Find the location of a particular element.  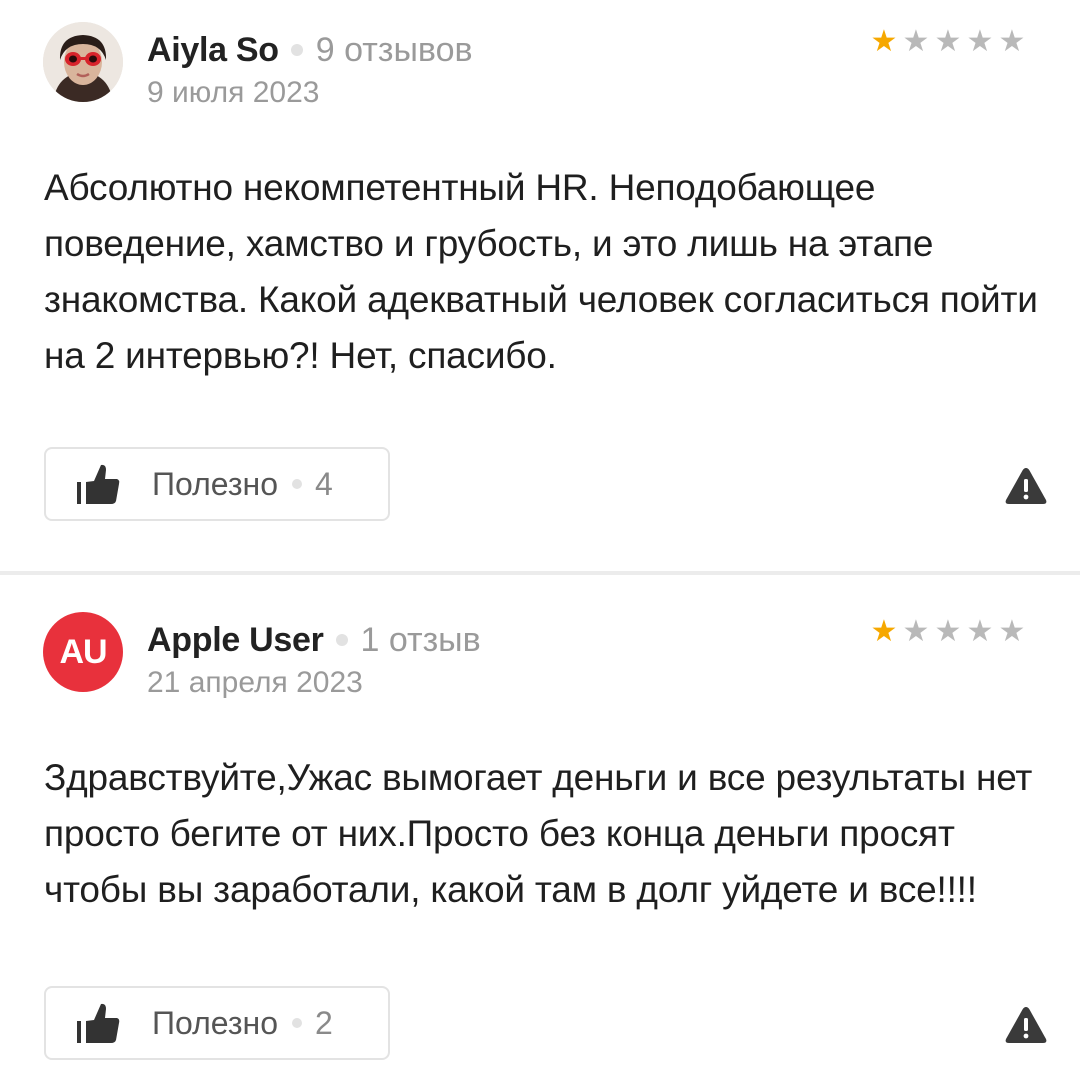

author-review-count: 1 отзыв is located at coordinates (420, 639).